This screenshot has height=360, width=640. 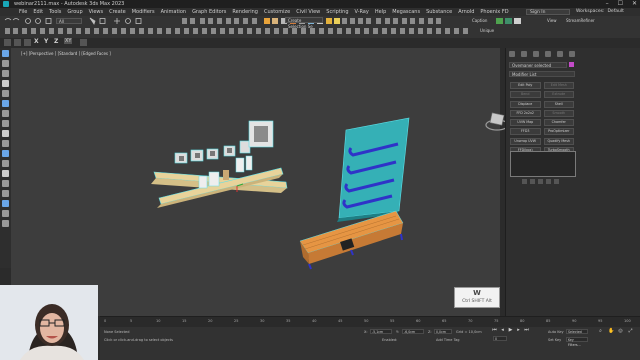 I want to click on geometry-tool-icon, so click(x=5, y=133).